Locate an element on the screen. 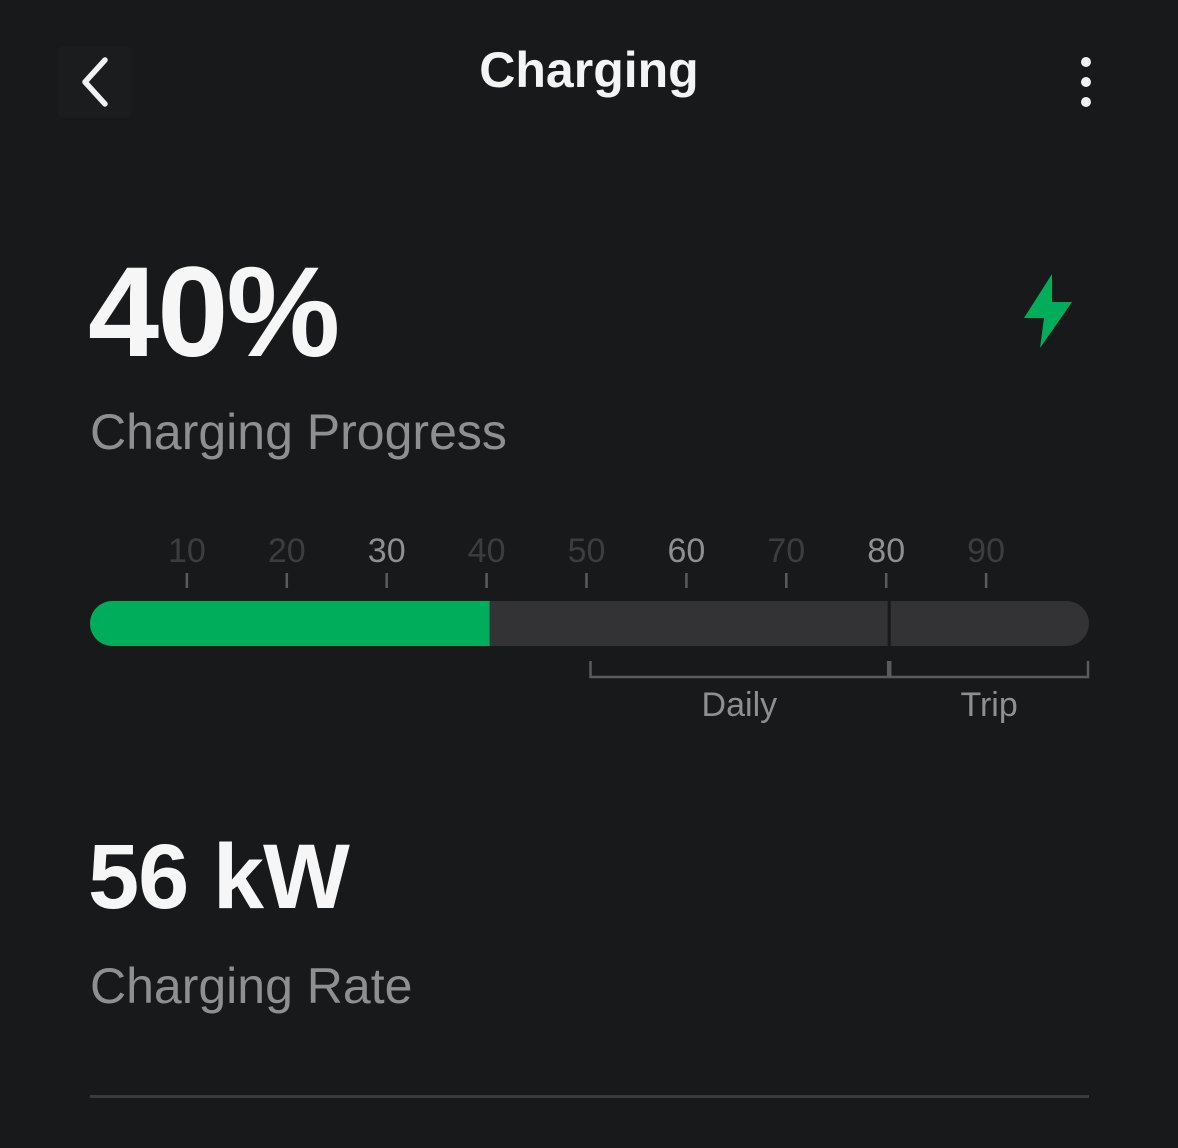  section-divider is located at coordinates (589, 1096).